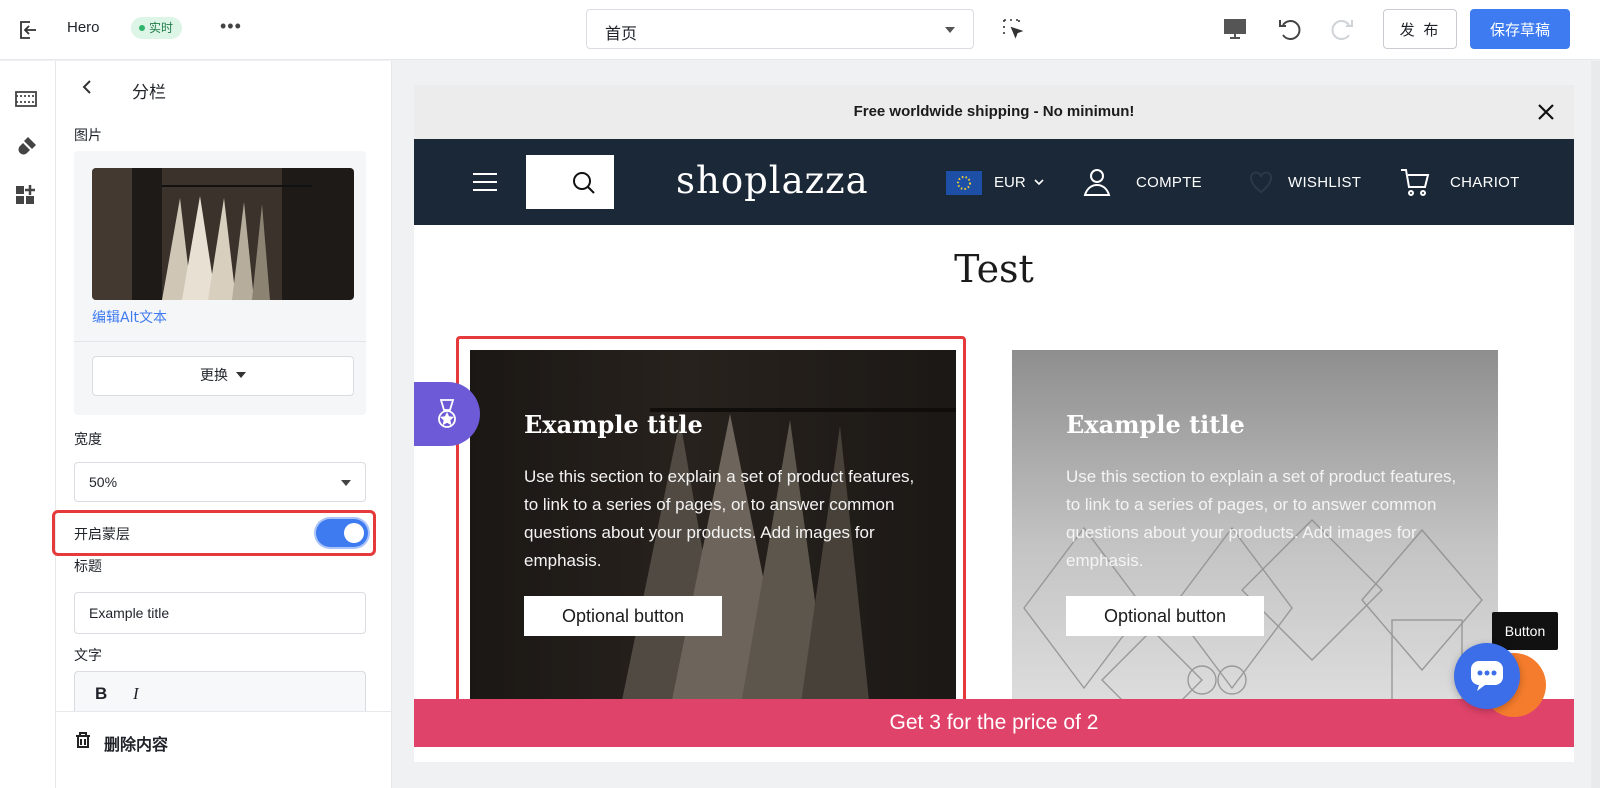 This screenshot has width=1600, height=788. I want to click on selection-outline, so click(711, 519).